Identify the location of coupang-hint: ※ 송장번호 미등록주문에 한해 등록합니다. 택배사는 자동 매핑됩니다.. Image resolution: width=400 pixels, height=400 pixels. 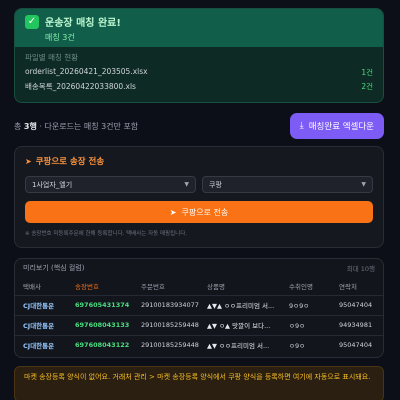
(106, 234).